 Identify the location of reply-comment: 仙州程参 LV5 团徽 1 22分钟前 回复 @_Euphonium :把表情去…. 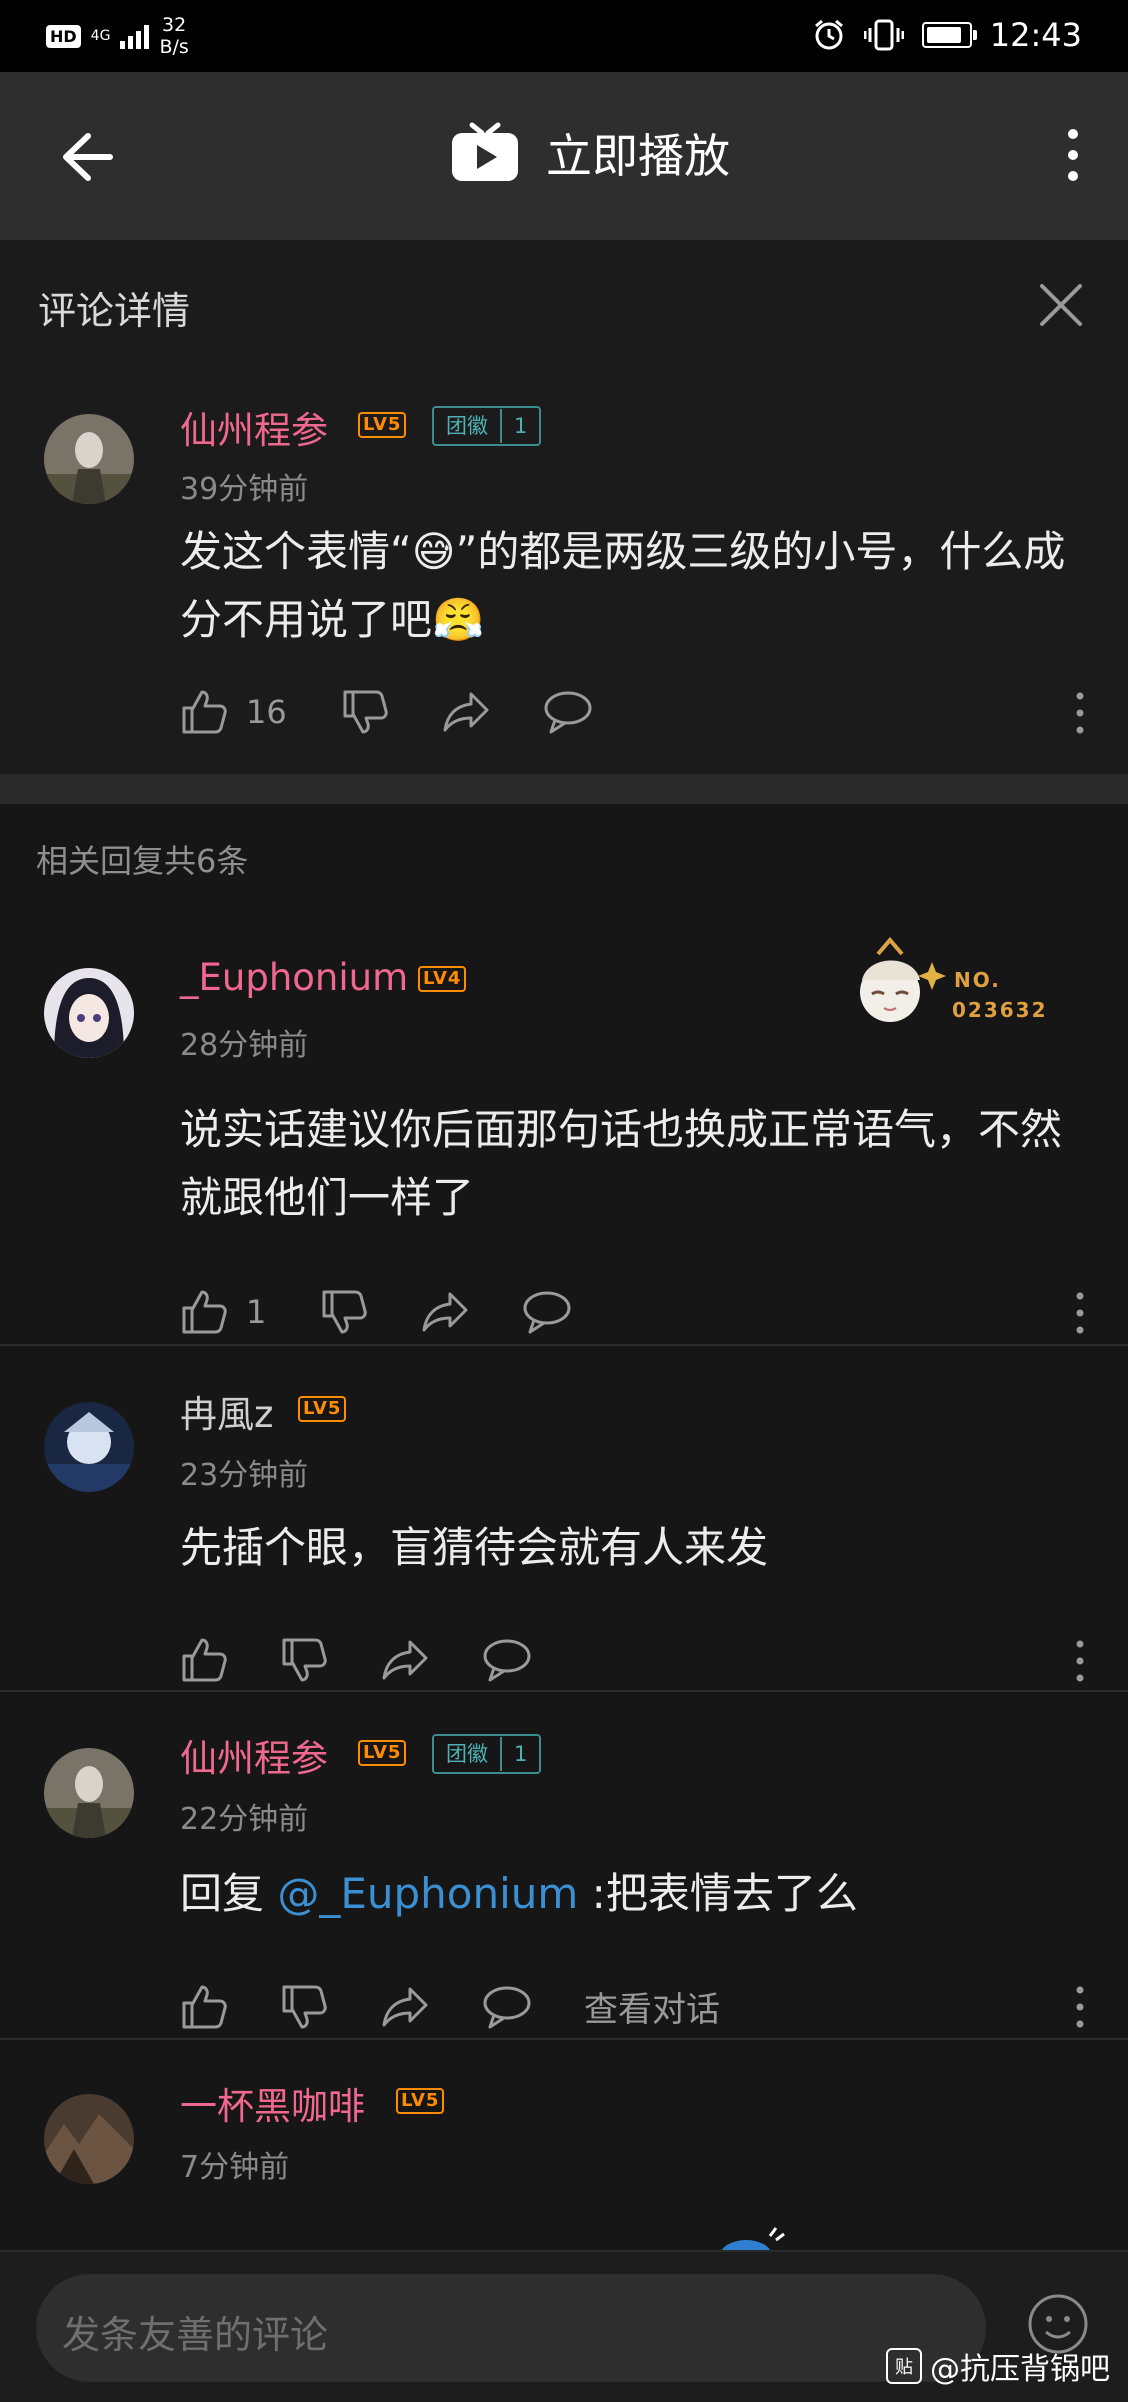
(564, 1865).